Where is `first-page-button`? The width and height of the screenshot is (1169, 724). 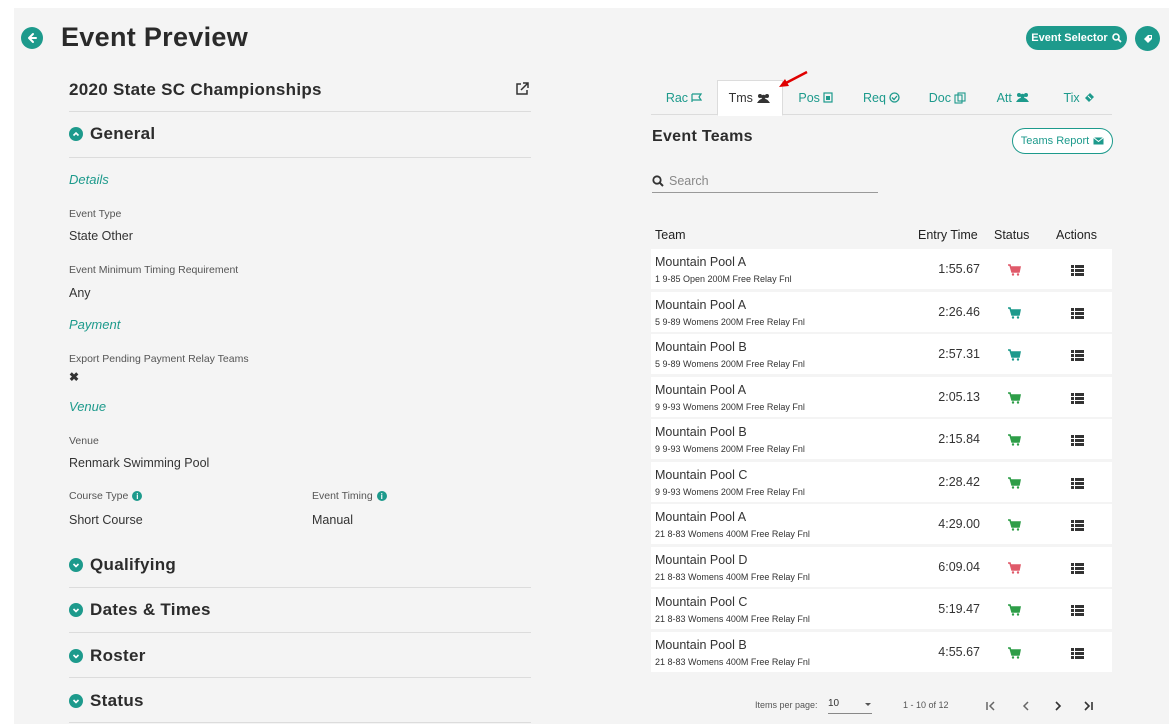 first-page-button is located at coordinates (991, 707).